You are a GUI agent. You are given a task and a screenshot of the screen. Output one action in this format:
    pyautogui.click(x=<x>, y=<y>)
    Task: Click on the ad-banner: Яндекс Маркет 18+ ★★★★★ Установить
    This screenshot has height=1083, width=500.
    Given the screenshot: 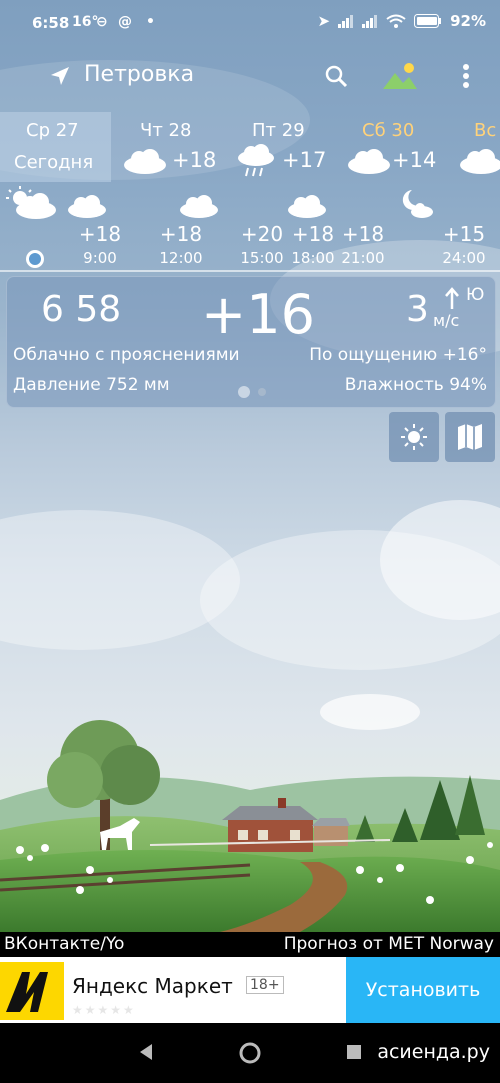 What is the action you would take?
    pyautogui.click(x=250, y=990)
    